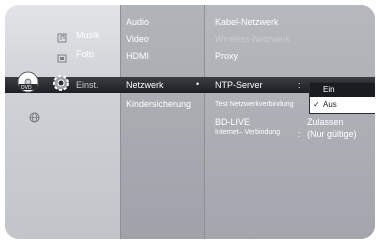 The image size is (380, 244). What do you see at coordinates (332, 134) in the screenshot?
I see `bd-live-value-nur-gueltige: (Nur gültige)` at bounding box center [332, 134].